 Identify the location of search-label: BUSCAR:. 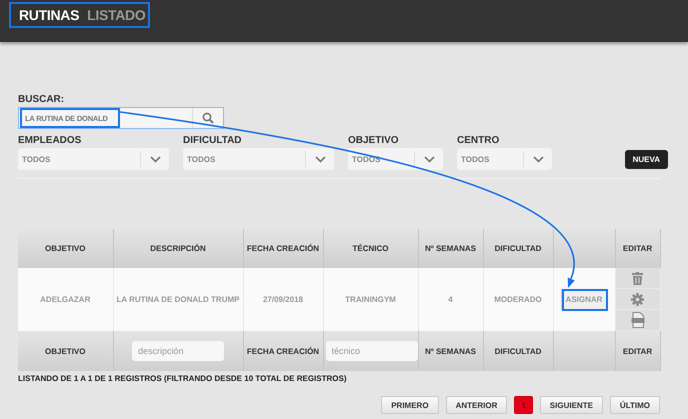
(42, 99).